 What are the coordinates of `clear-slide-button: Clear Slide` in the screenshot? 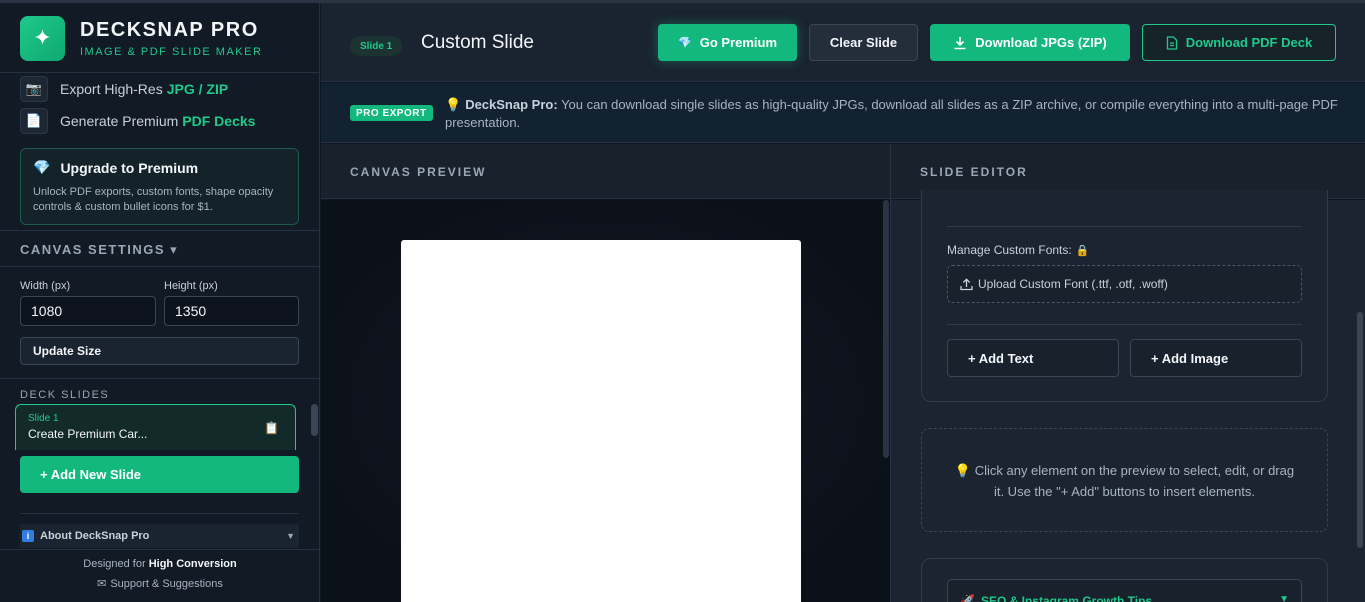 It's located at (863, 42).